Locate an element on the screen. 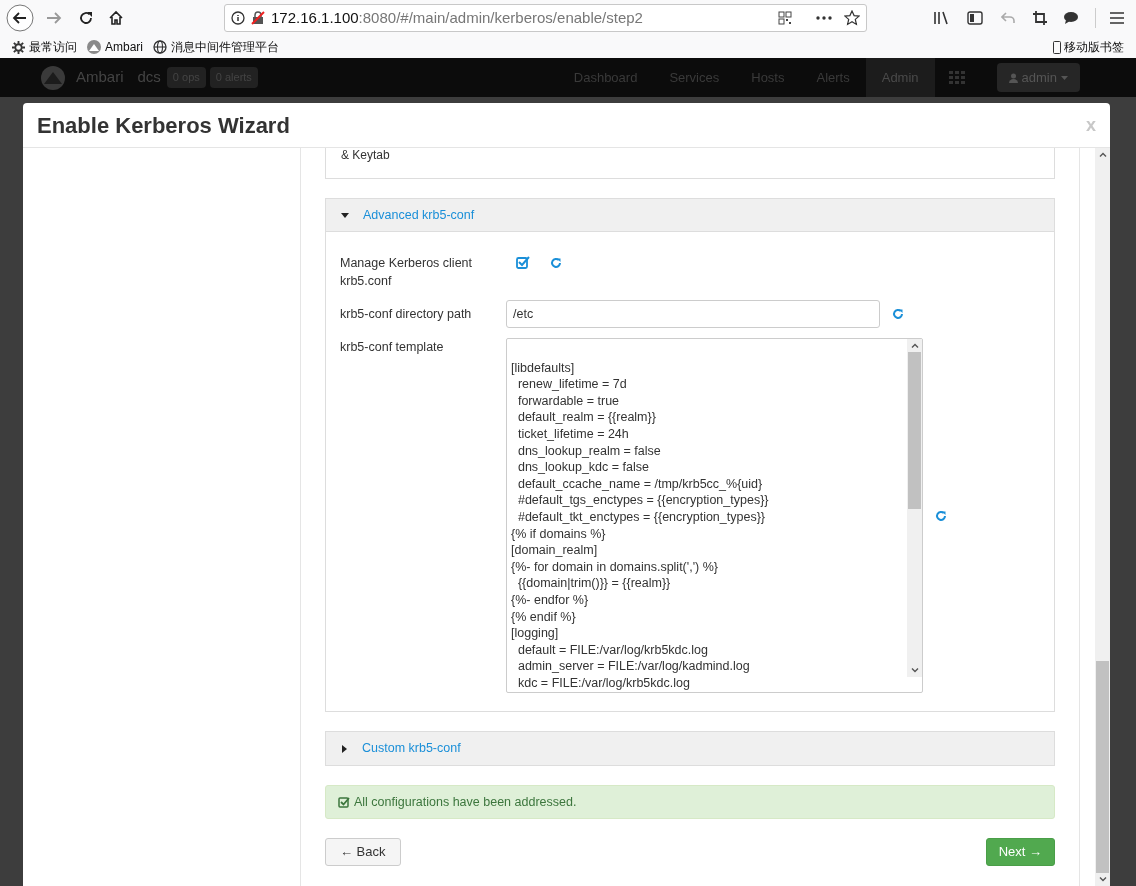 This screenshot has height=886, width=1136. mountain-icon is located at coordinates (94, 47).